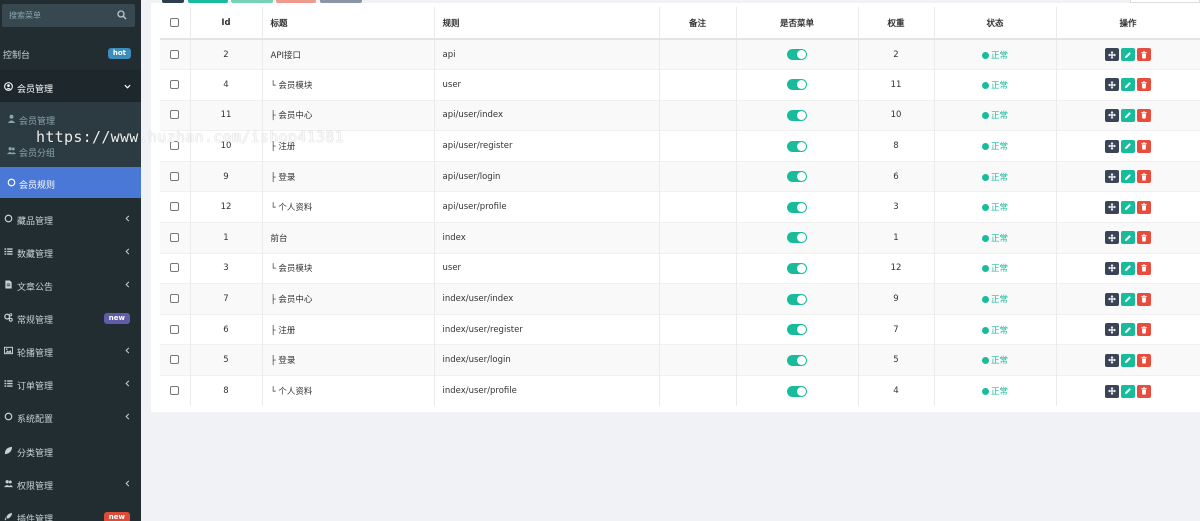 The height and width of the screenshot is (521, 1200). I want to click on table-row: 9 ├ 登录 api/user/login 6 正常, so click(680, 176).